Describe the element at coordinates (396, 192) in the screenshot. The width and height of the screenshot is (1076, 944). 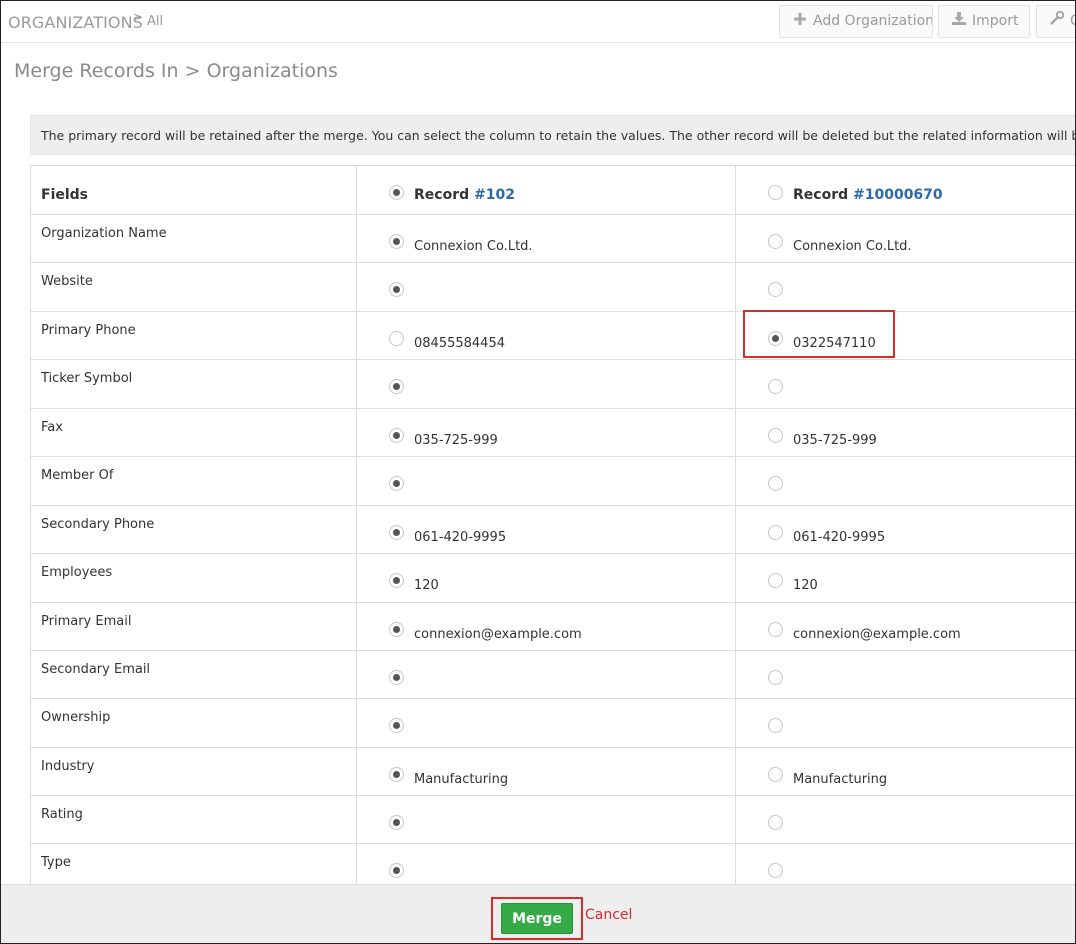
I see `record1-primary-radio` at that location.